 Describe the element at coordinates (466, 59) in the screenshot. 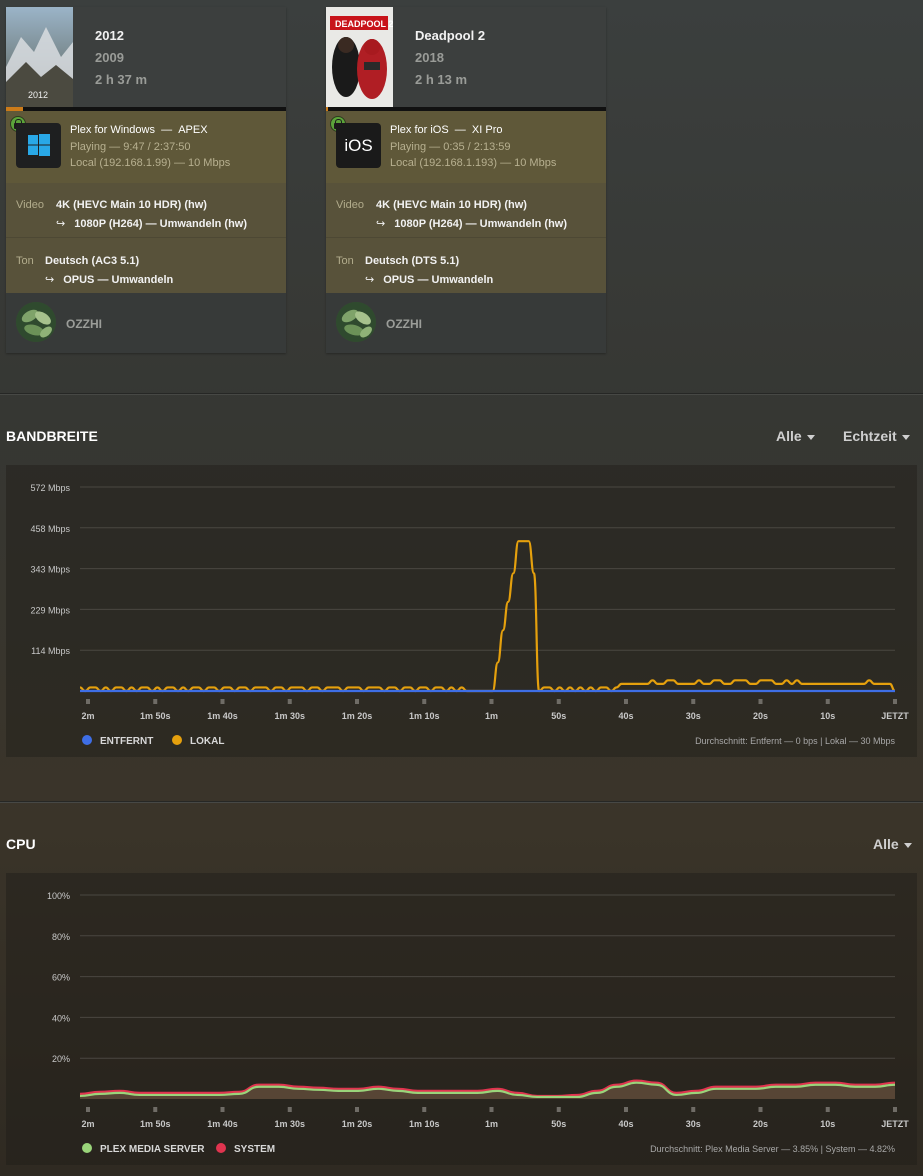

I see `session-header: DEADPOOL 2 Deadpool 2 2018 2 h 13 m` at that location.